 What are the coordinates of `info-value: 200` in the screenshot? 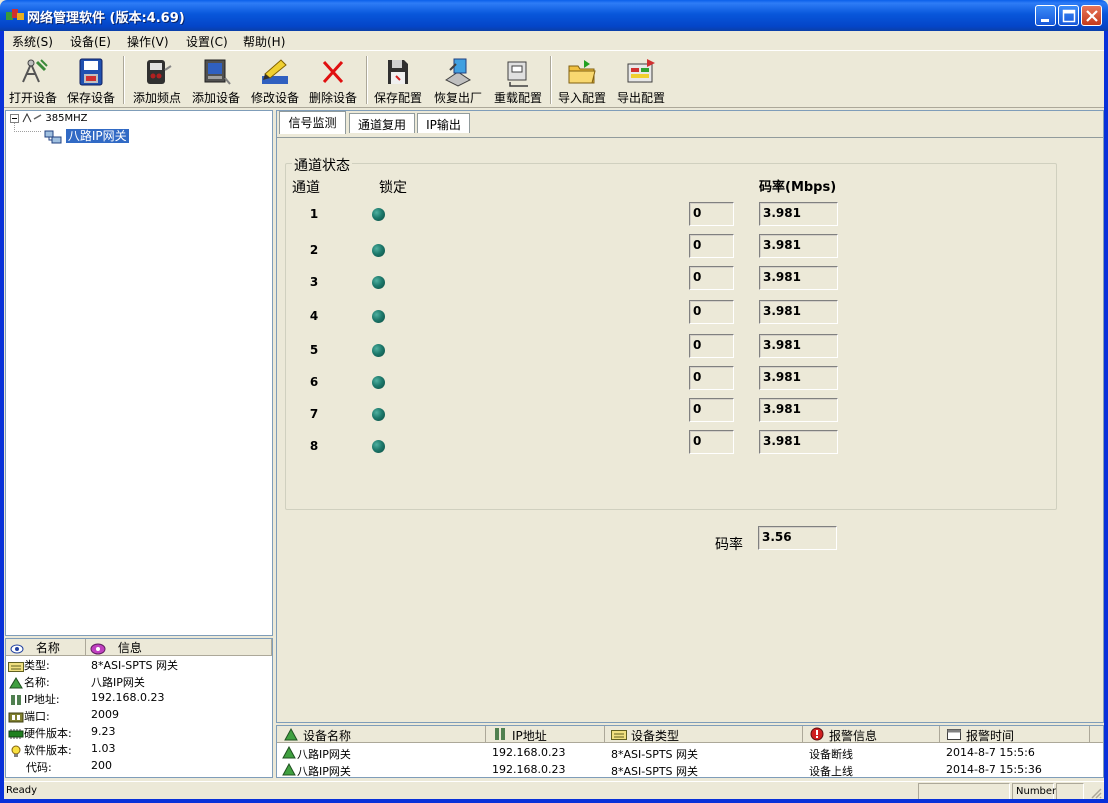 It's located at (101, 765).